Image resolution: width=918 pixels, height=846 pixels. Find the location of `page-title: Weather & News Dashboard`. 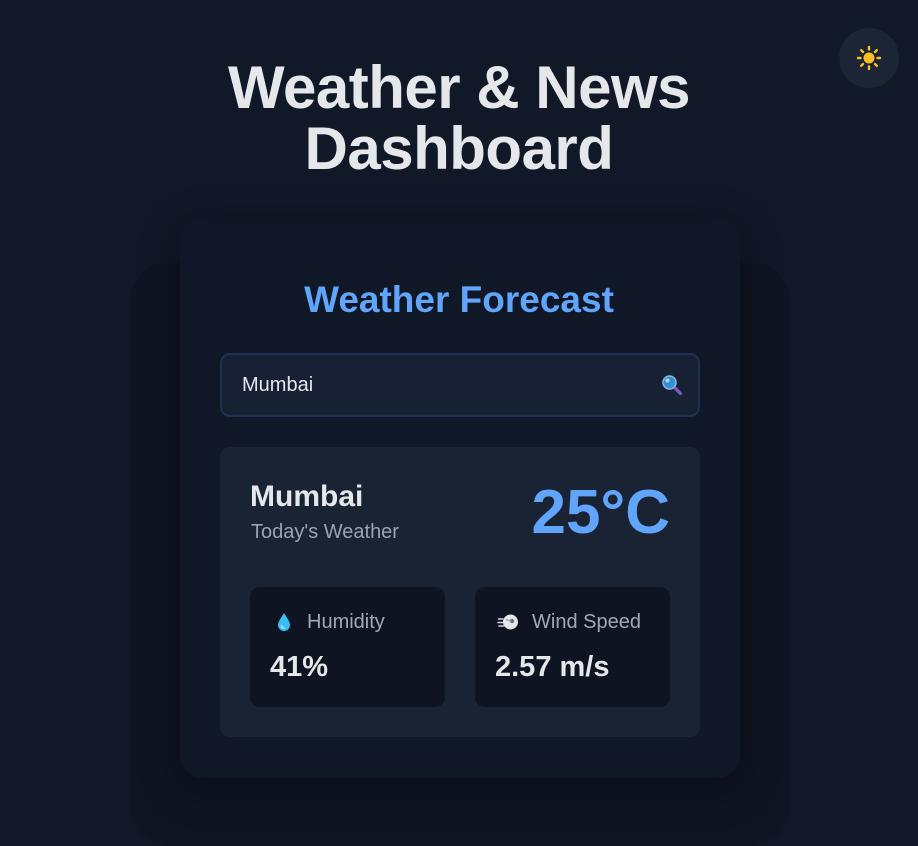

page-title: Weather & News Dashboard is located at coordinates (459, 118).